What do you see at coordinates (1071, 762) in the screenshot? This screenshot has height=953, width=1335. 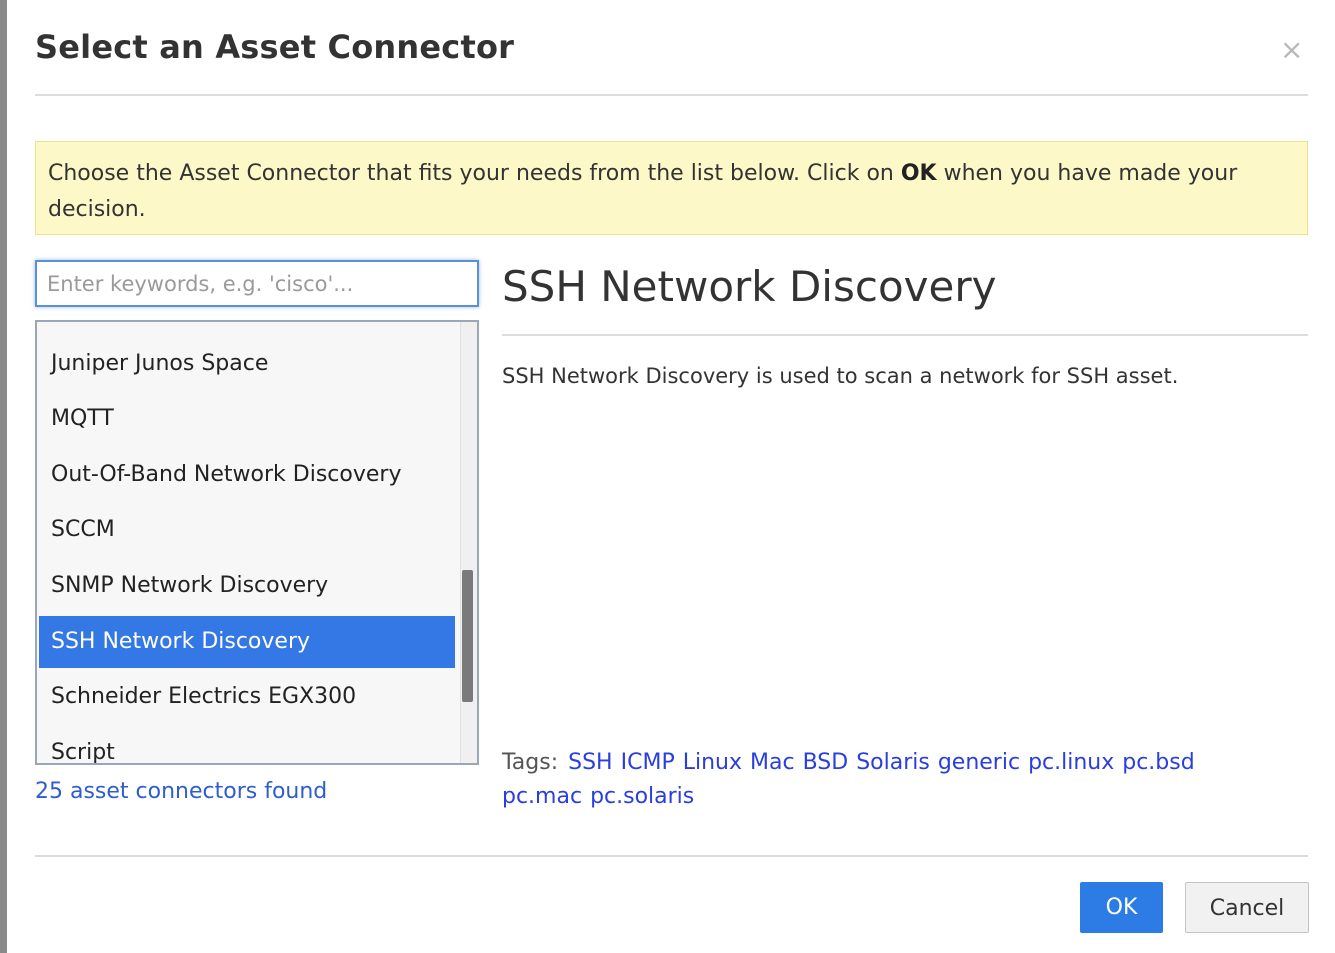 I see `tag-link: pc.linux` at bounding box center [1071, 762].